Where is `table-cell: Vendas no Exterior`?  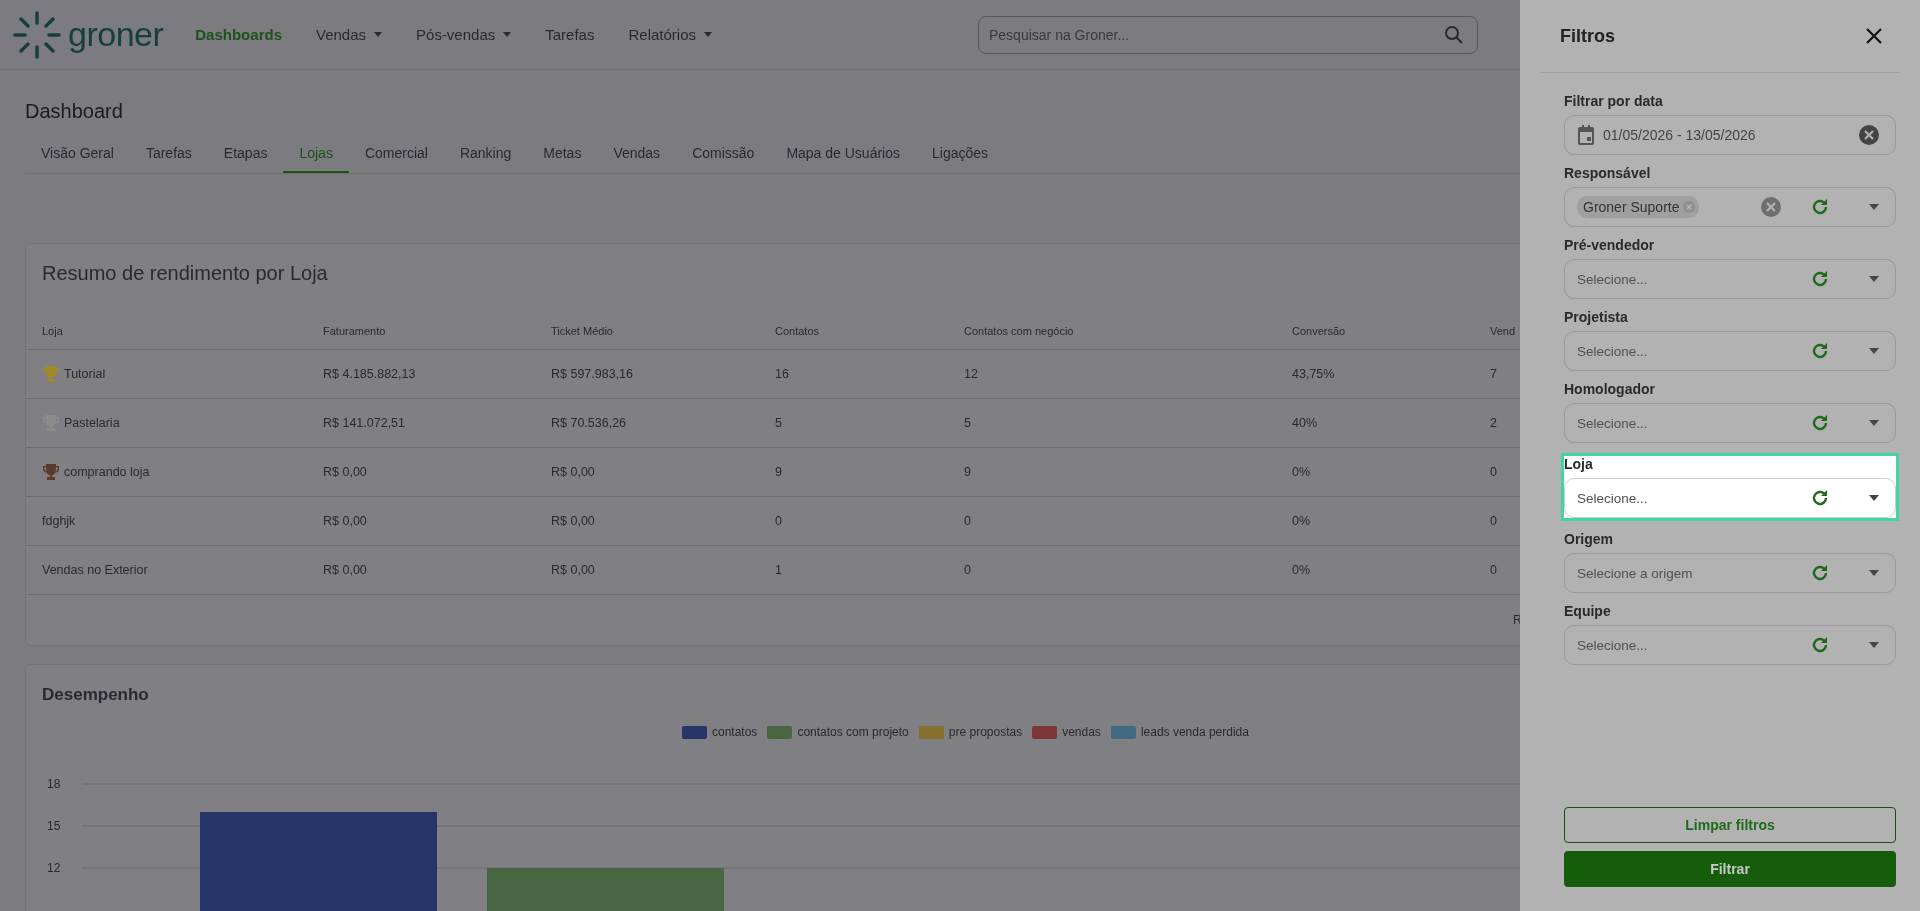
table-cell: Vendas no Exterior is located at coordinates (95, 570).